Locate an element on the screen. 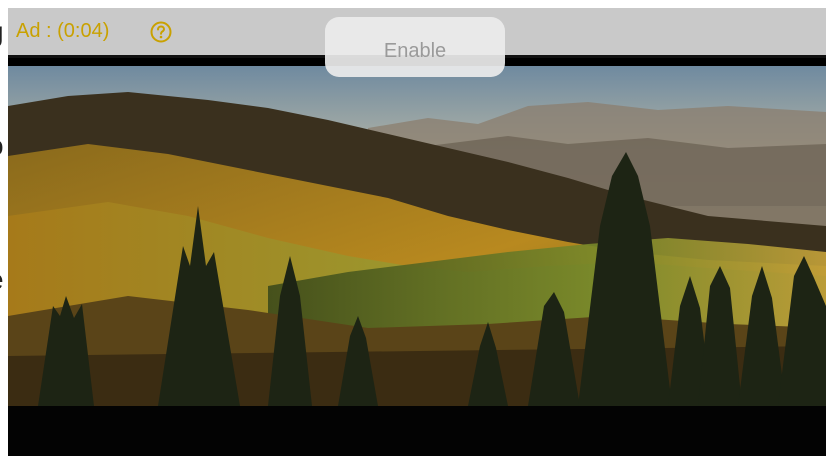  enable-button: Enable is located at coordinates (415, 47).